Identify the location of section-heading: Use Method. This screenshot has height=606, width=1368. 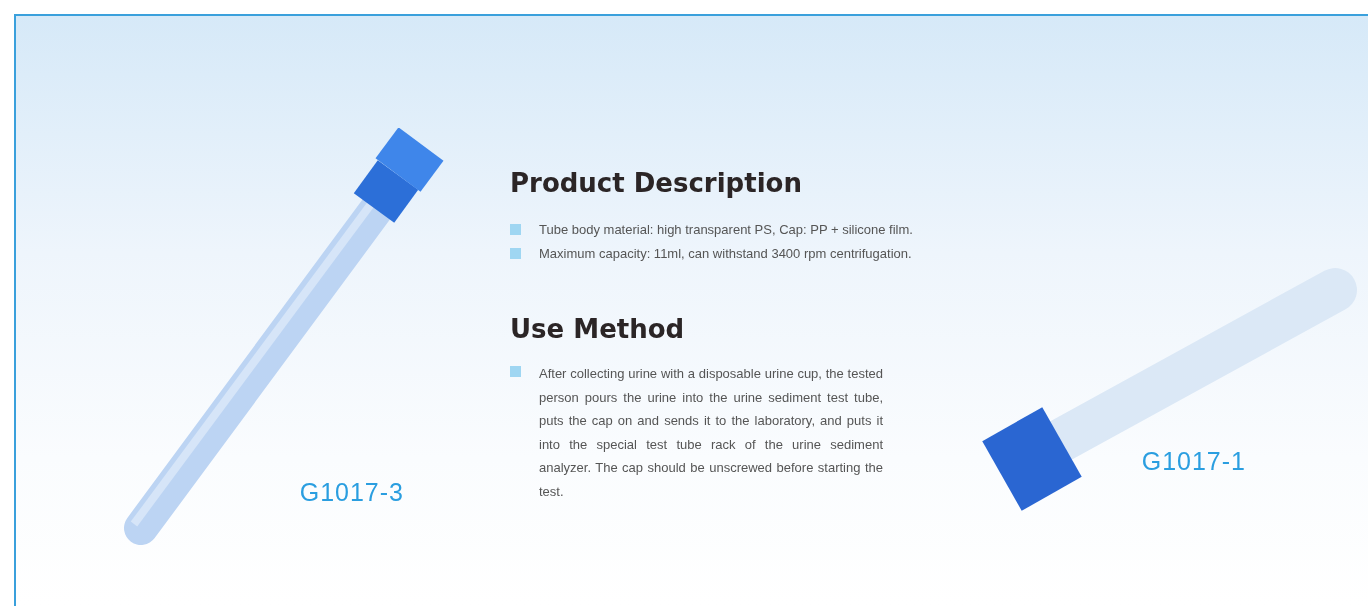
(598, 329).